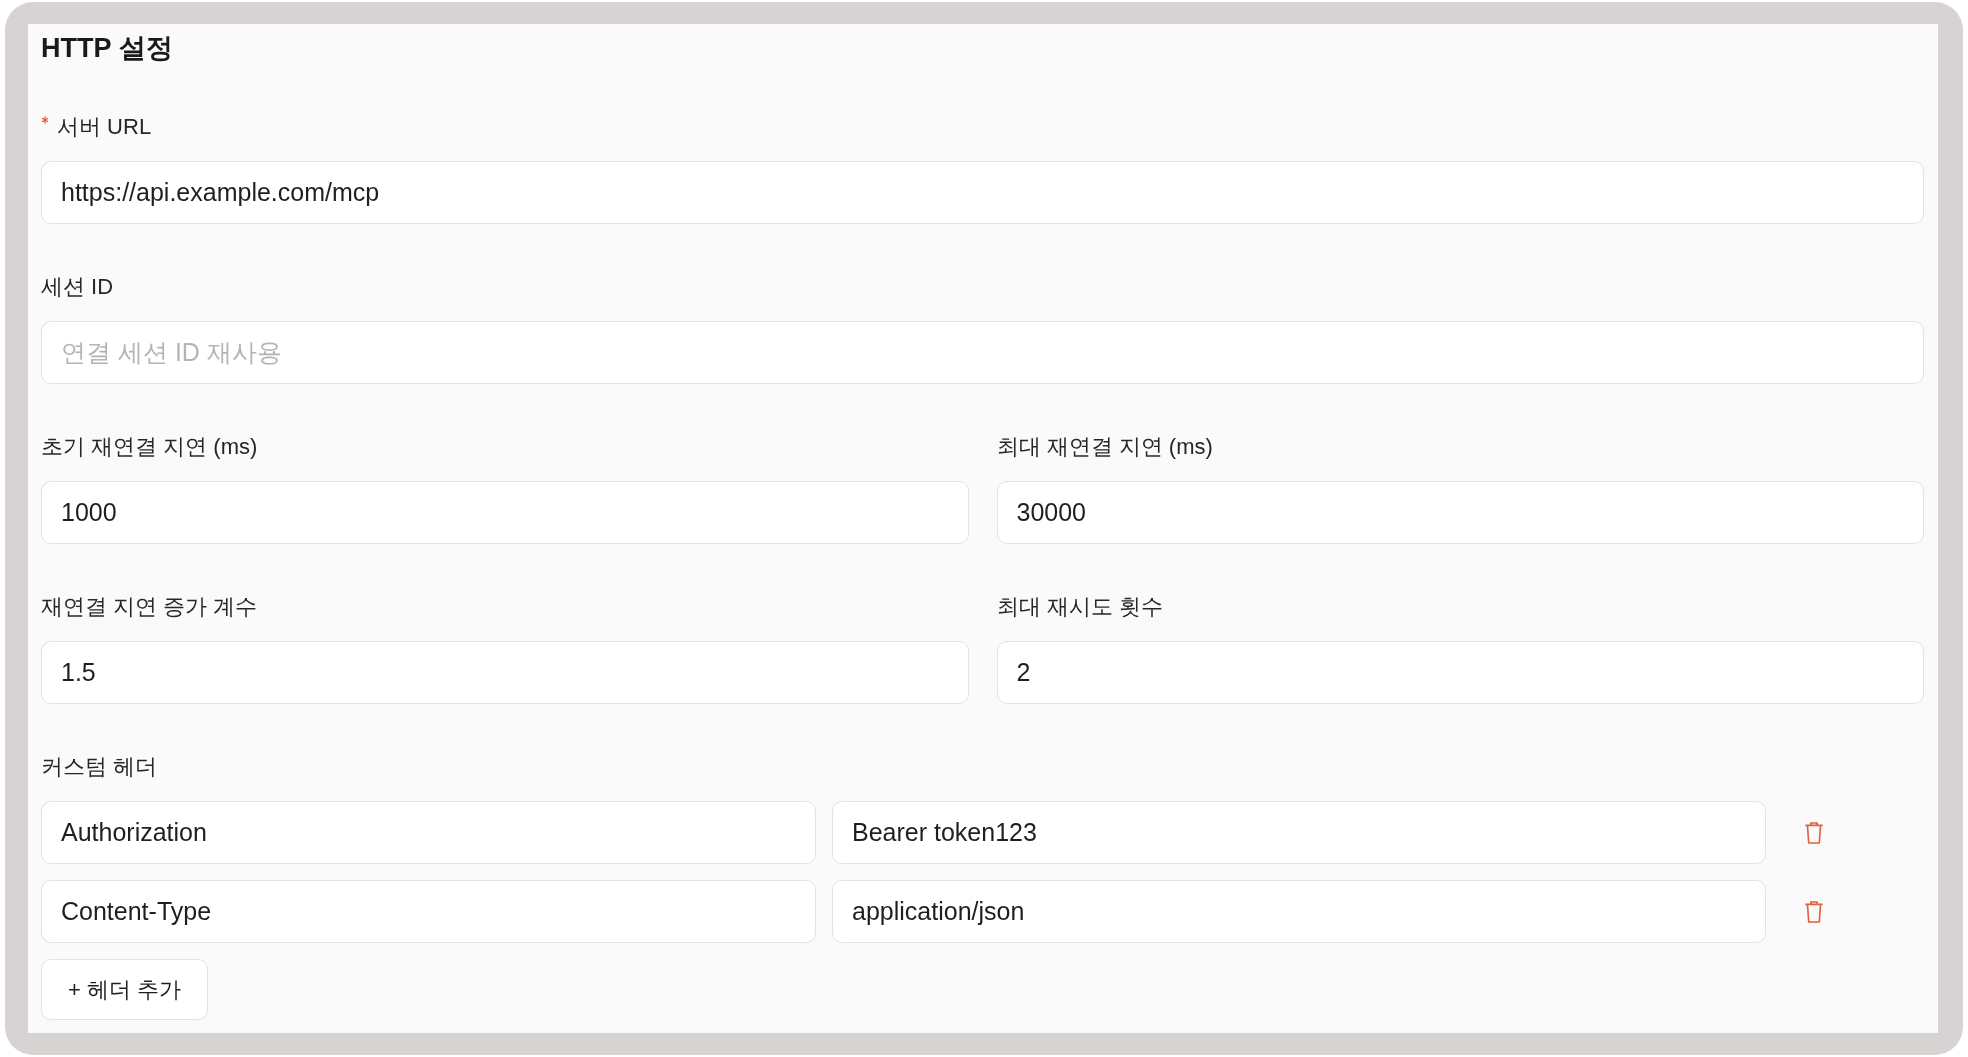 This screenshot has width=1968, height=1057. Describe the element at coordinates (99, 767) in the screenshot. I see `field-label: 커스텀 헤더` at that location.